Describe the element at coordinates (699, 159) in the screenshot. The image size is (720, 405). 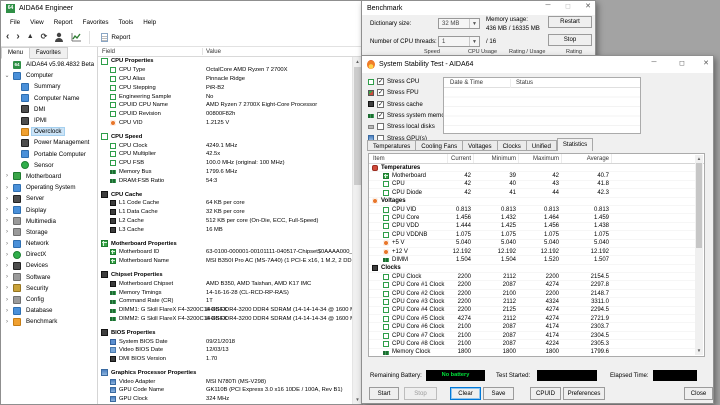
I see `scroll-up-icon: ▲` at that location.